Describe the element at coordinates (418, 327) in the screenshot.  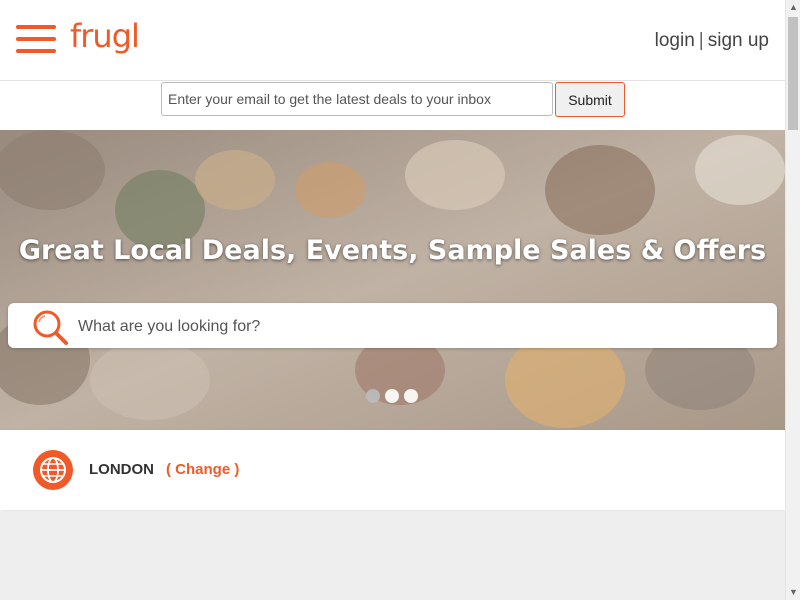
I see `search-input` at that location.